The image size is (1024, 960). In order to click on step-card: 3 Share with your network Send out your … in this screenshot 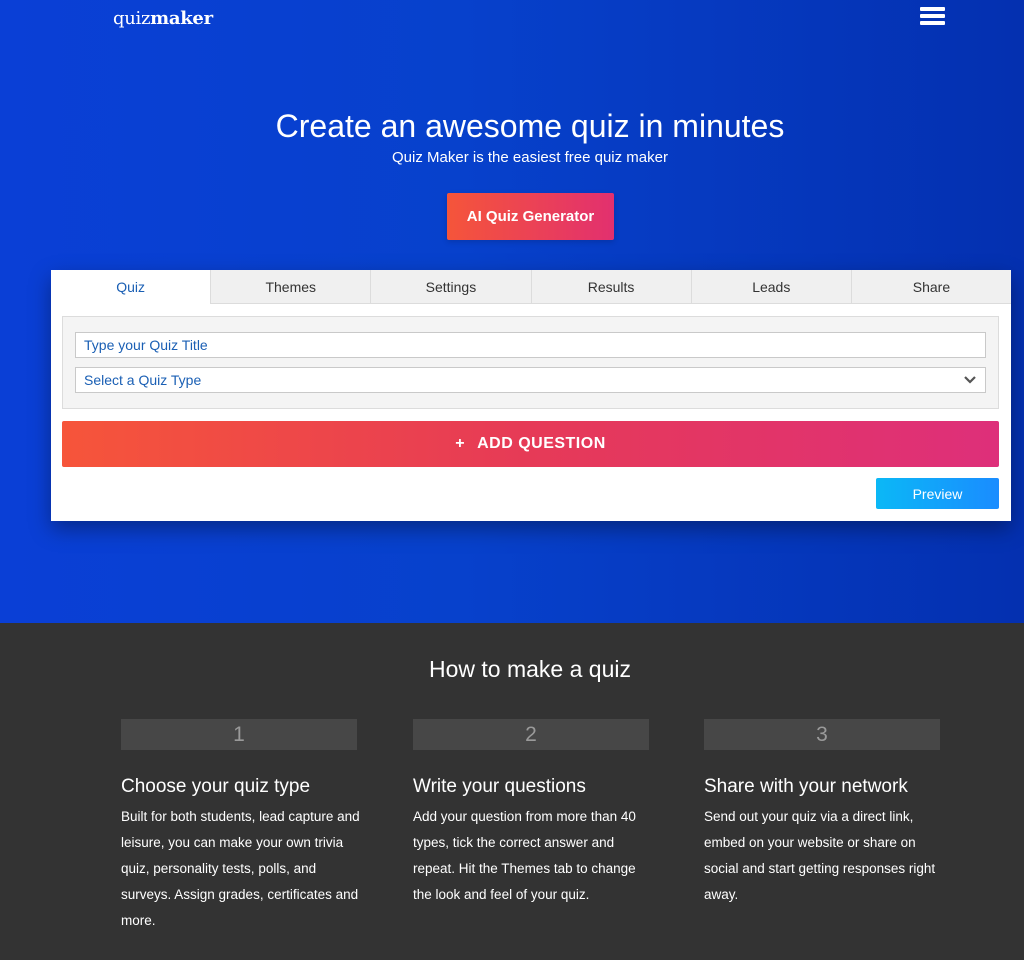, I will do `click(822, 813)`.